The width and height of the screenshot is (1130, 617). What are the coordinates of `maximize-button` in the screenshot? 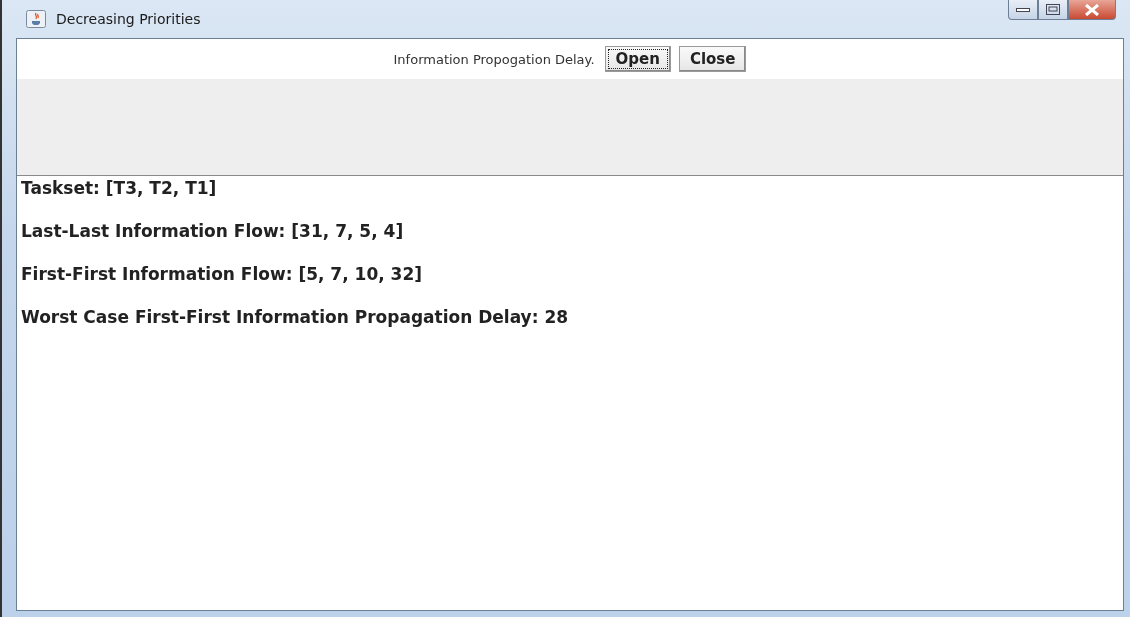 It's located at (1053, 10).